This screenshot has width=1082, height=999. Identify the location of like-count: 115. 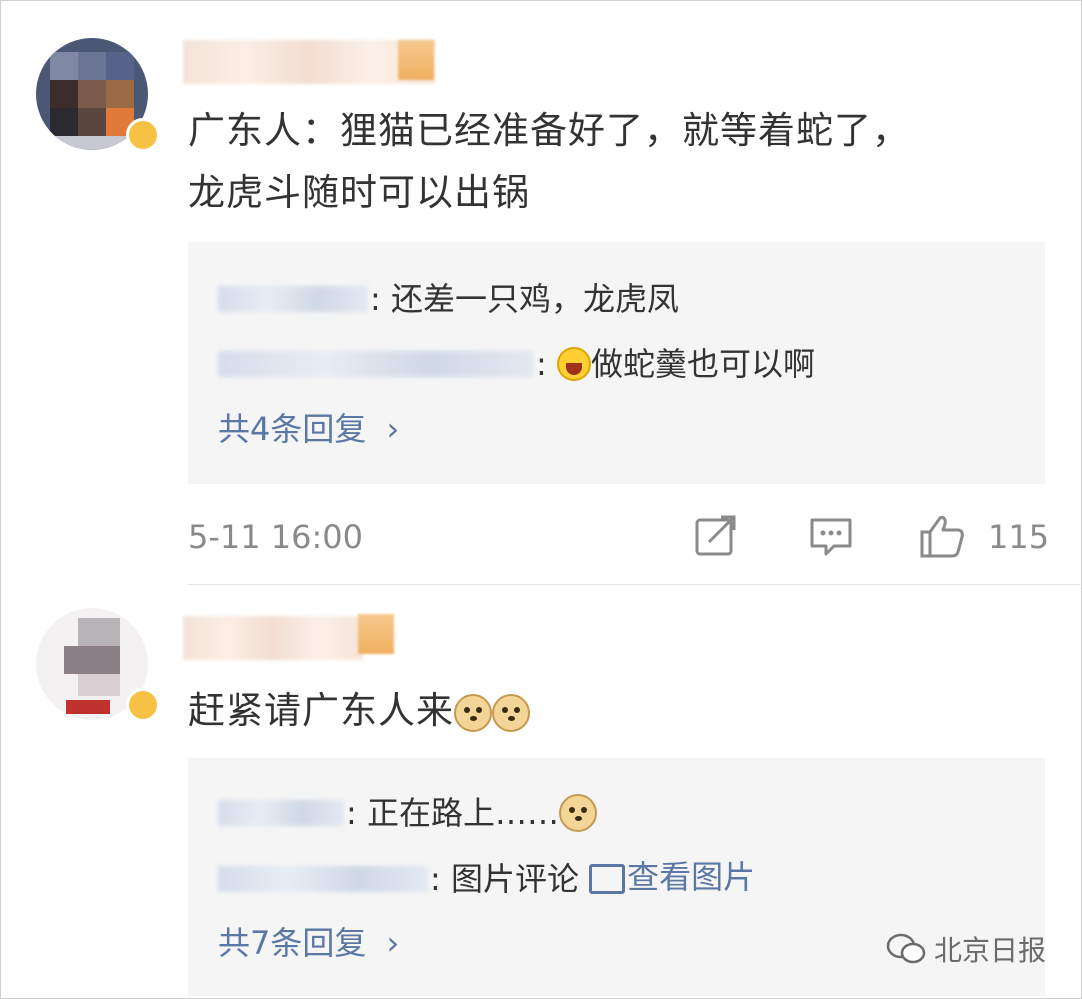
(1019, 537).